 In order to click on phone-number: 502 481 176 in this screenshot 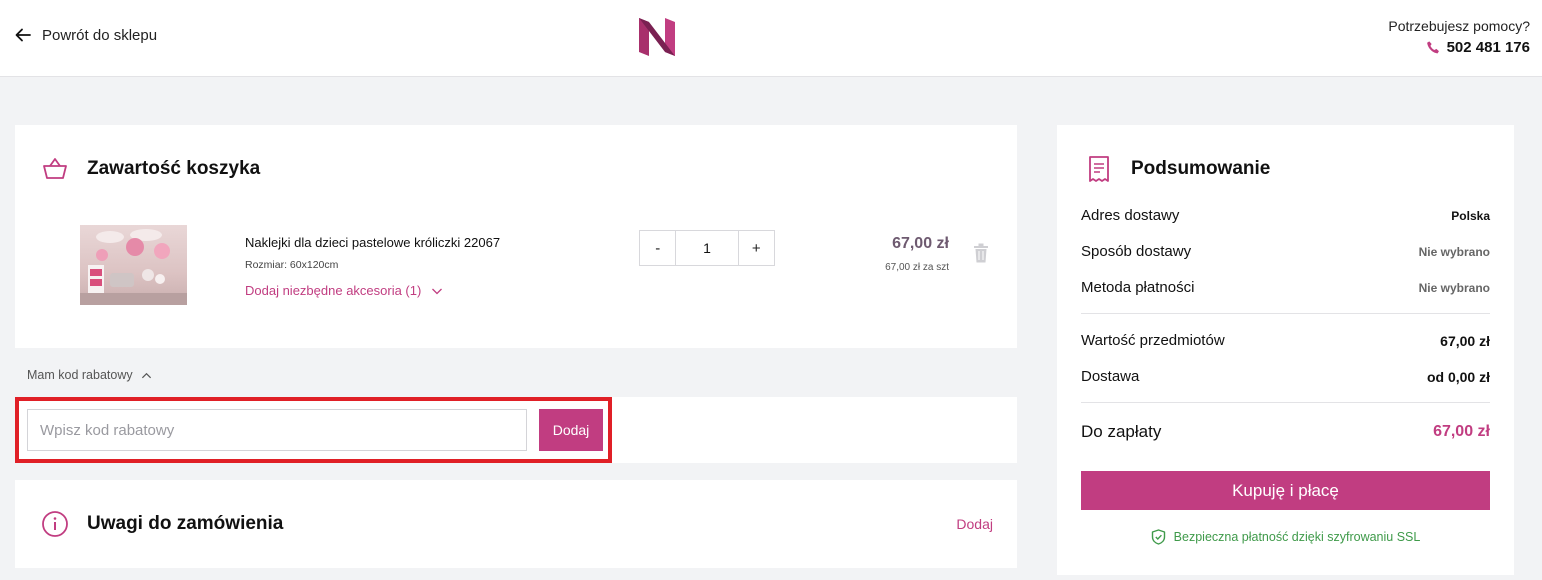, I will do `click(1488, 47)`.